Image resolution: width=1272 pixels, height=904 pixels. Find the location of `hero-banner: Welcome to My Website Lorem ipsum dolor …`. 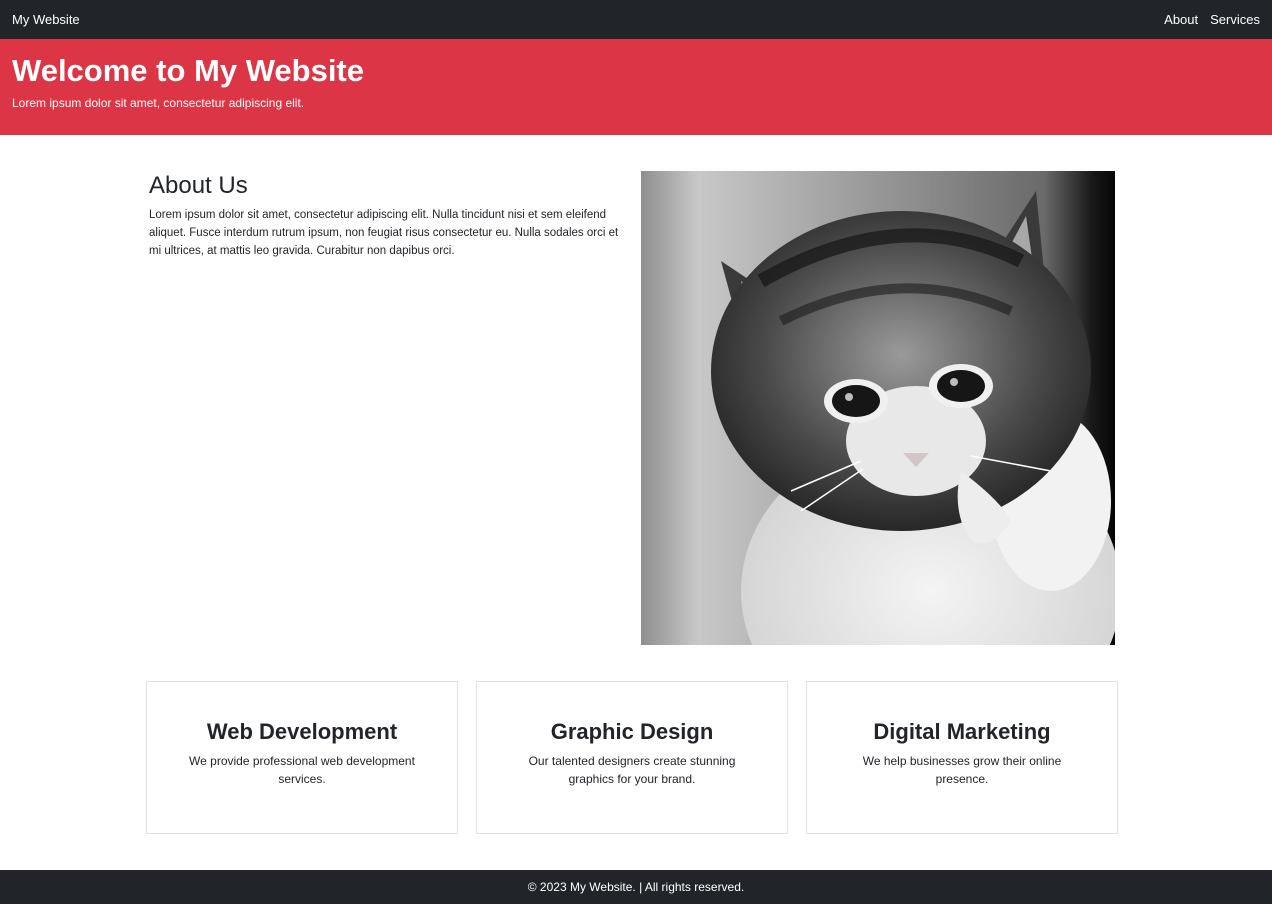

hero-banner: Welcome to My Website Lorem ipsum dolor … is located at coordinates (636, 87).